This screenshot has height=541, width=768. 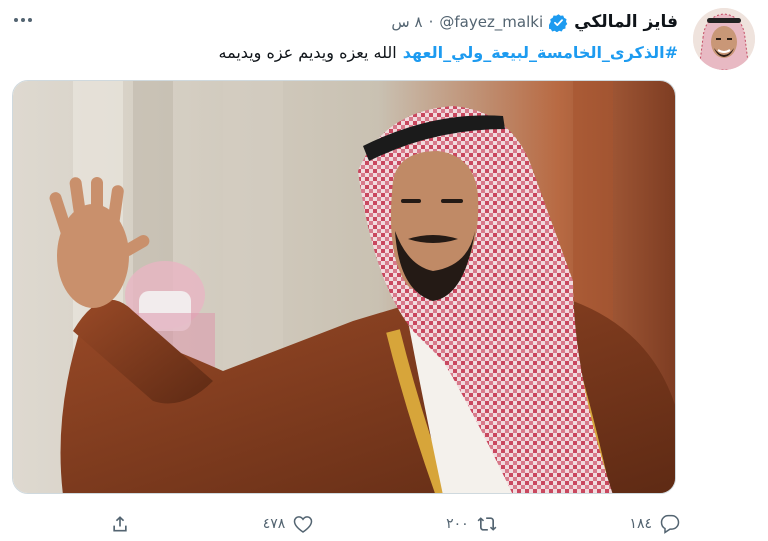 I want to click on display-name: فايز المالكي, so click(x=626, y=22).